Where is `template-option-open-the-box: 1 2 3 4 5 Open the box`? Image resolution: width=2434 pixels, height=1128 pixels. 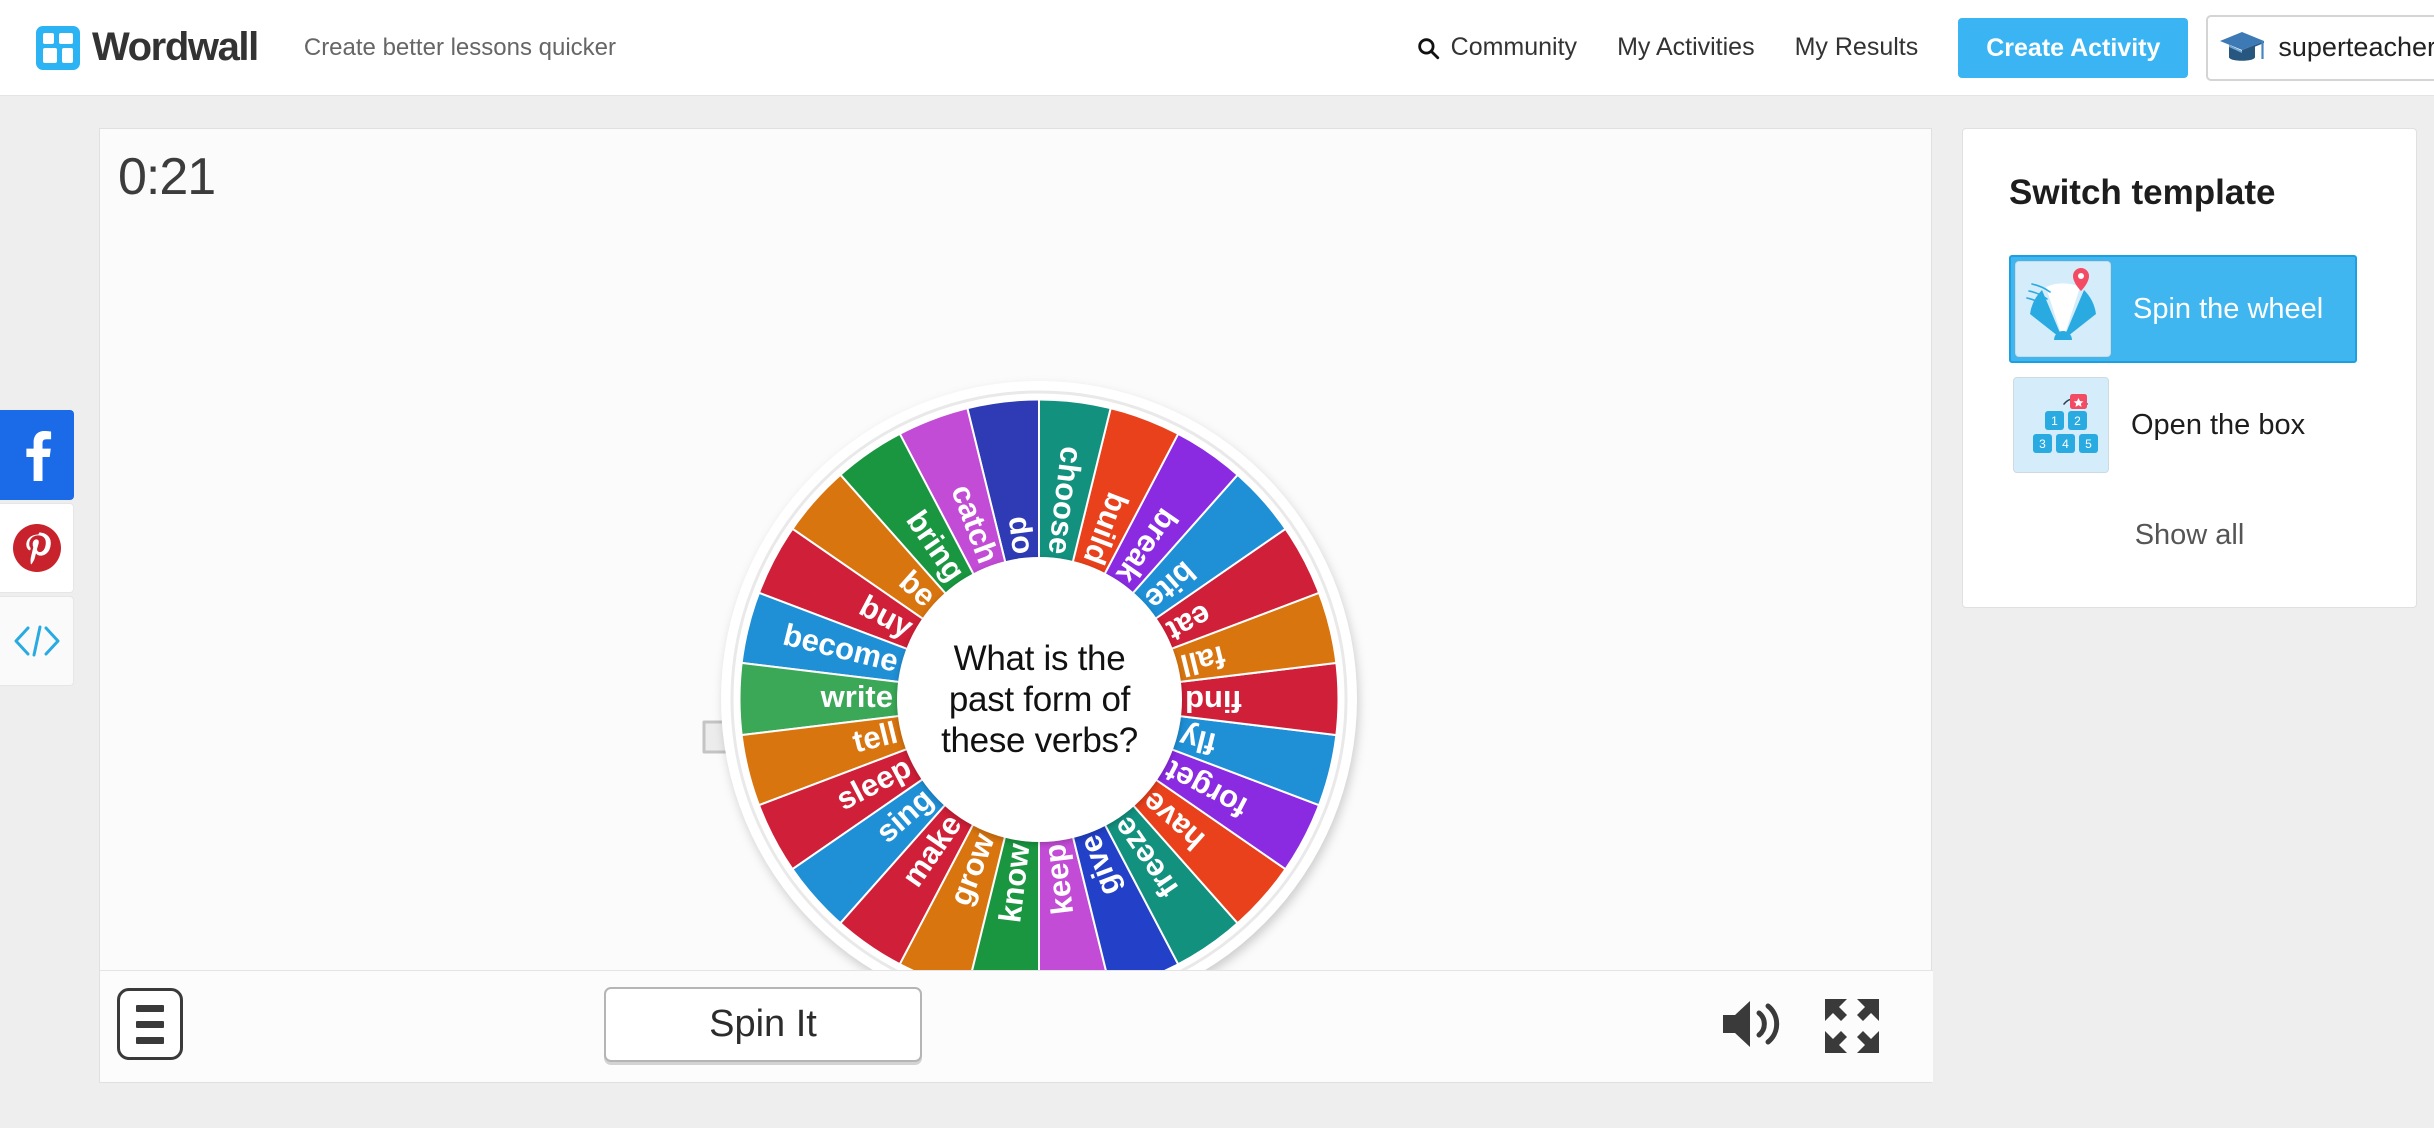 template-option-open-the-box: 1 2 3 4 5 Open the box is located at coordinates (2183, 425).